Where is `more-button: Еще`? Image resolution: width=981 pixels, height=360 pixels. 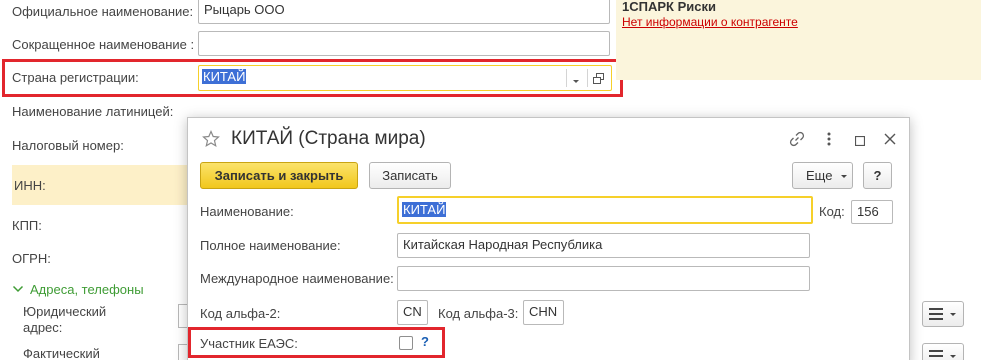 more-button: Еще is located at coordinates (822, 175).